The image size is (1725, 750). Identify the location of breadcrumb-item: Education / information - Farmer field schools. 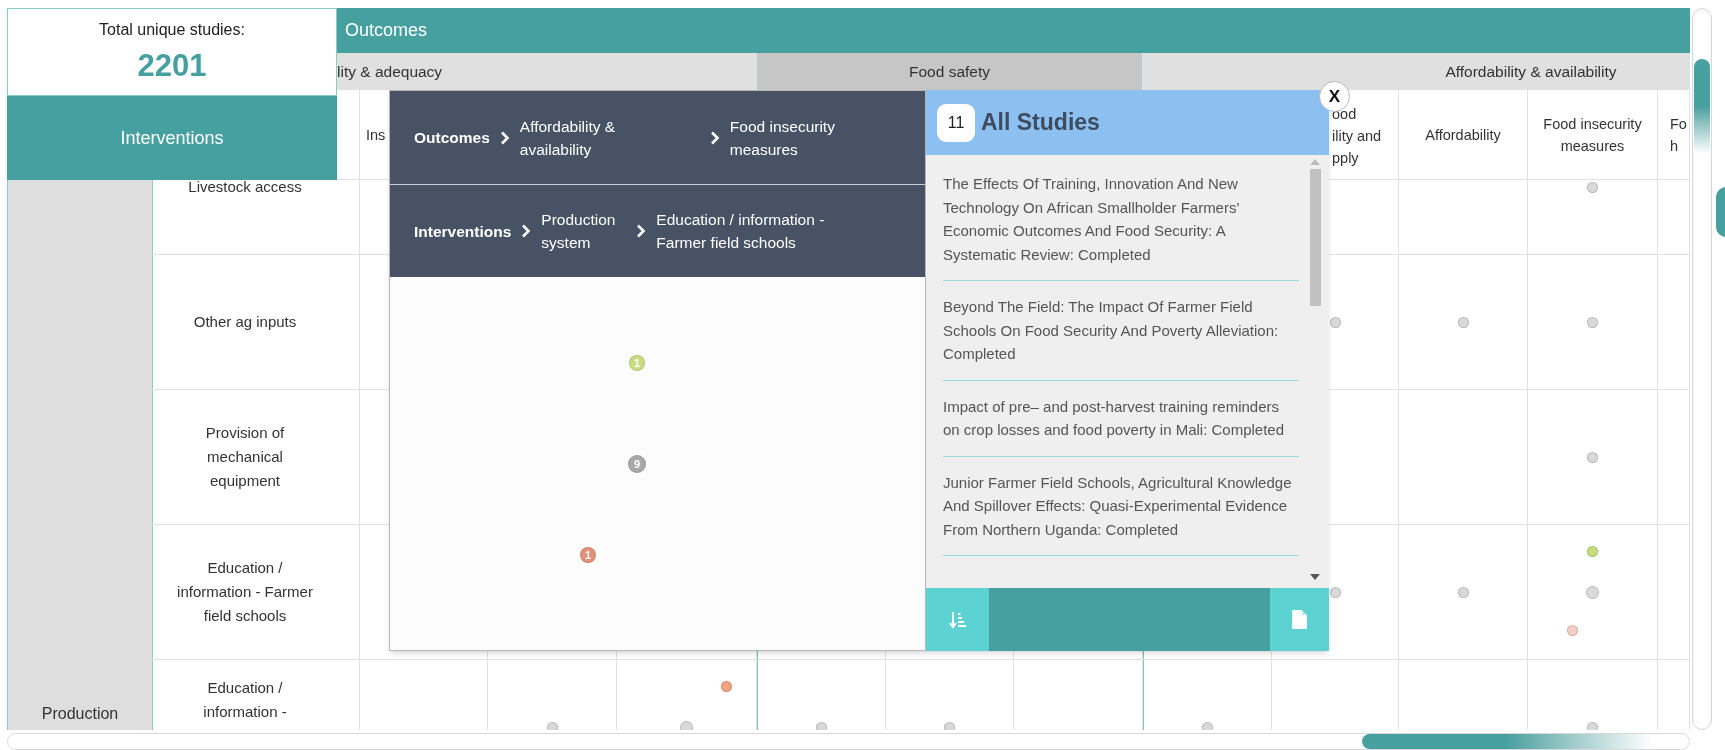
(756, 231).